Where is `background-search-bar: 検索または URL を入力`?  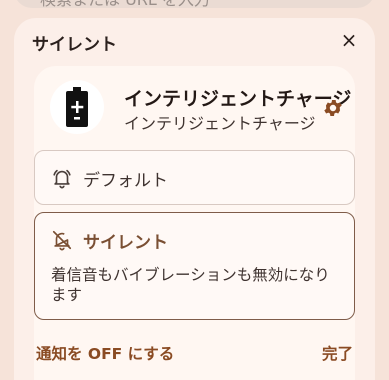
background-search-bar: 検索または URL を入力 is located at coordinates (194, 4).